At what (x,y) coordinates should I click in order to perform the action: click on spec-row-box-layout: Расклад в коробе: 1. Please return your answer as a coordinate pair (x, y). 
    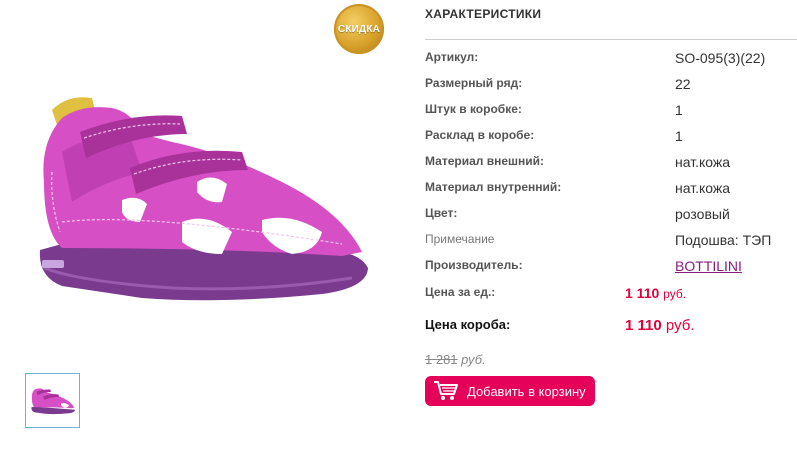
    Looking at the image, I should click on (611, 138).